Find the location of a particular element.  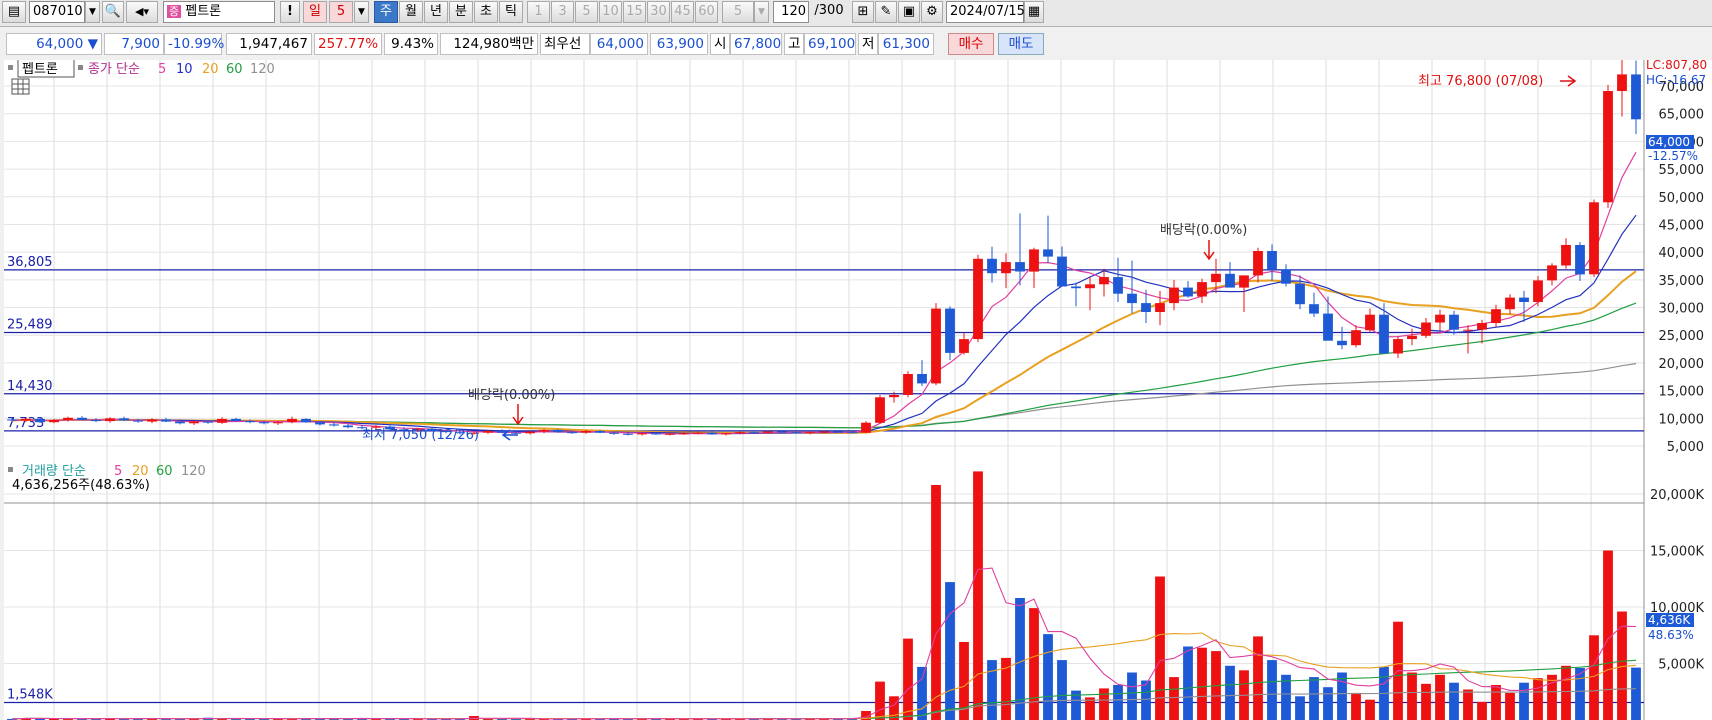

tab-minute: 분 is located at coordinates (461, 12).